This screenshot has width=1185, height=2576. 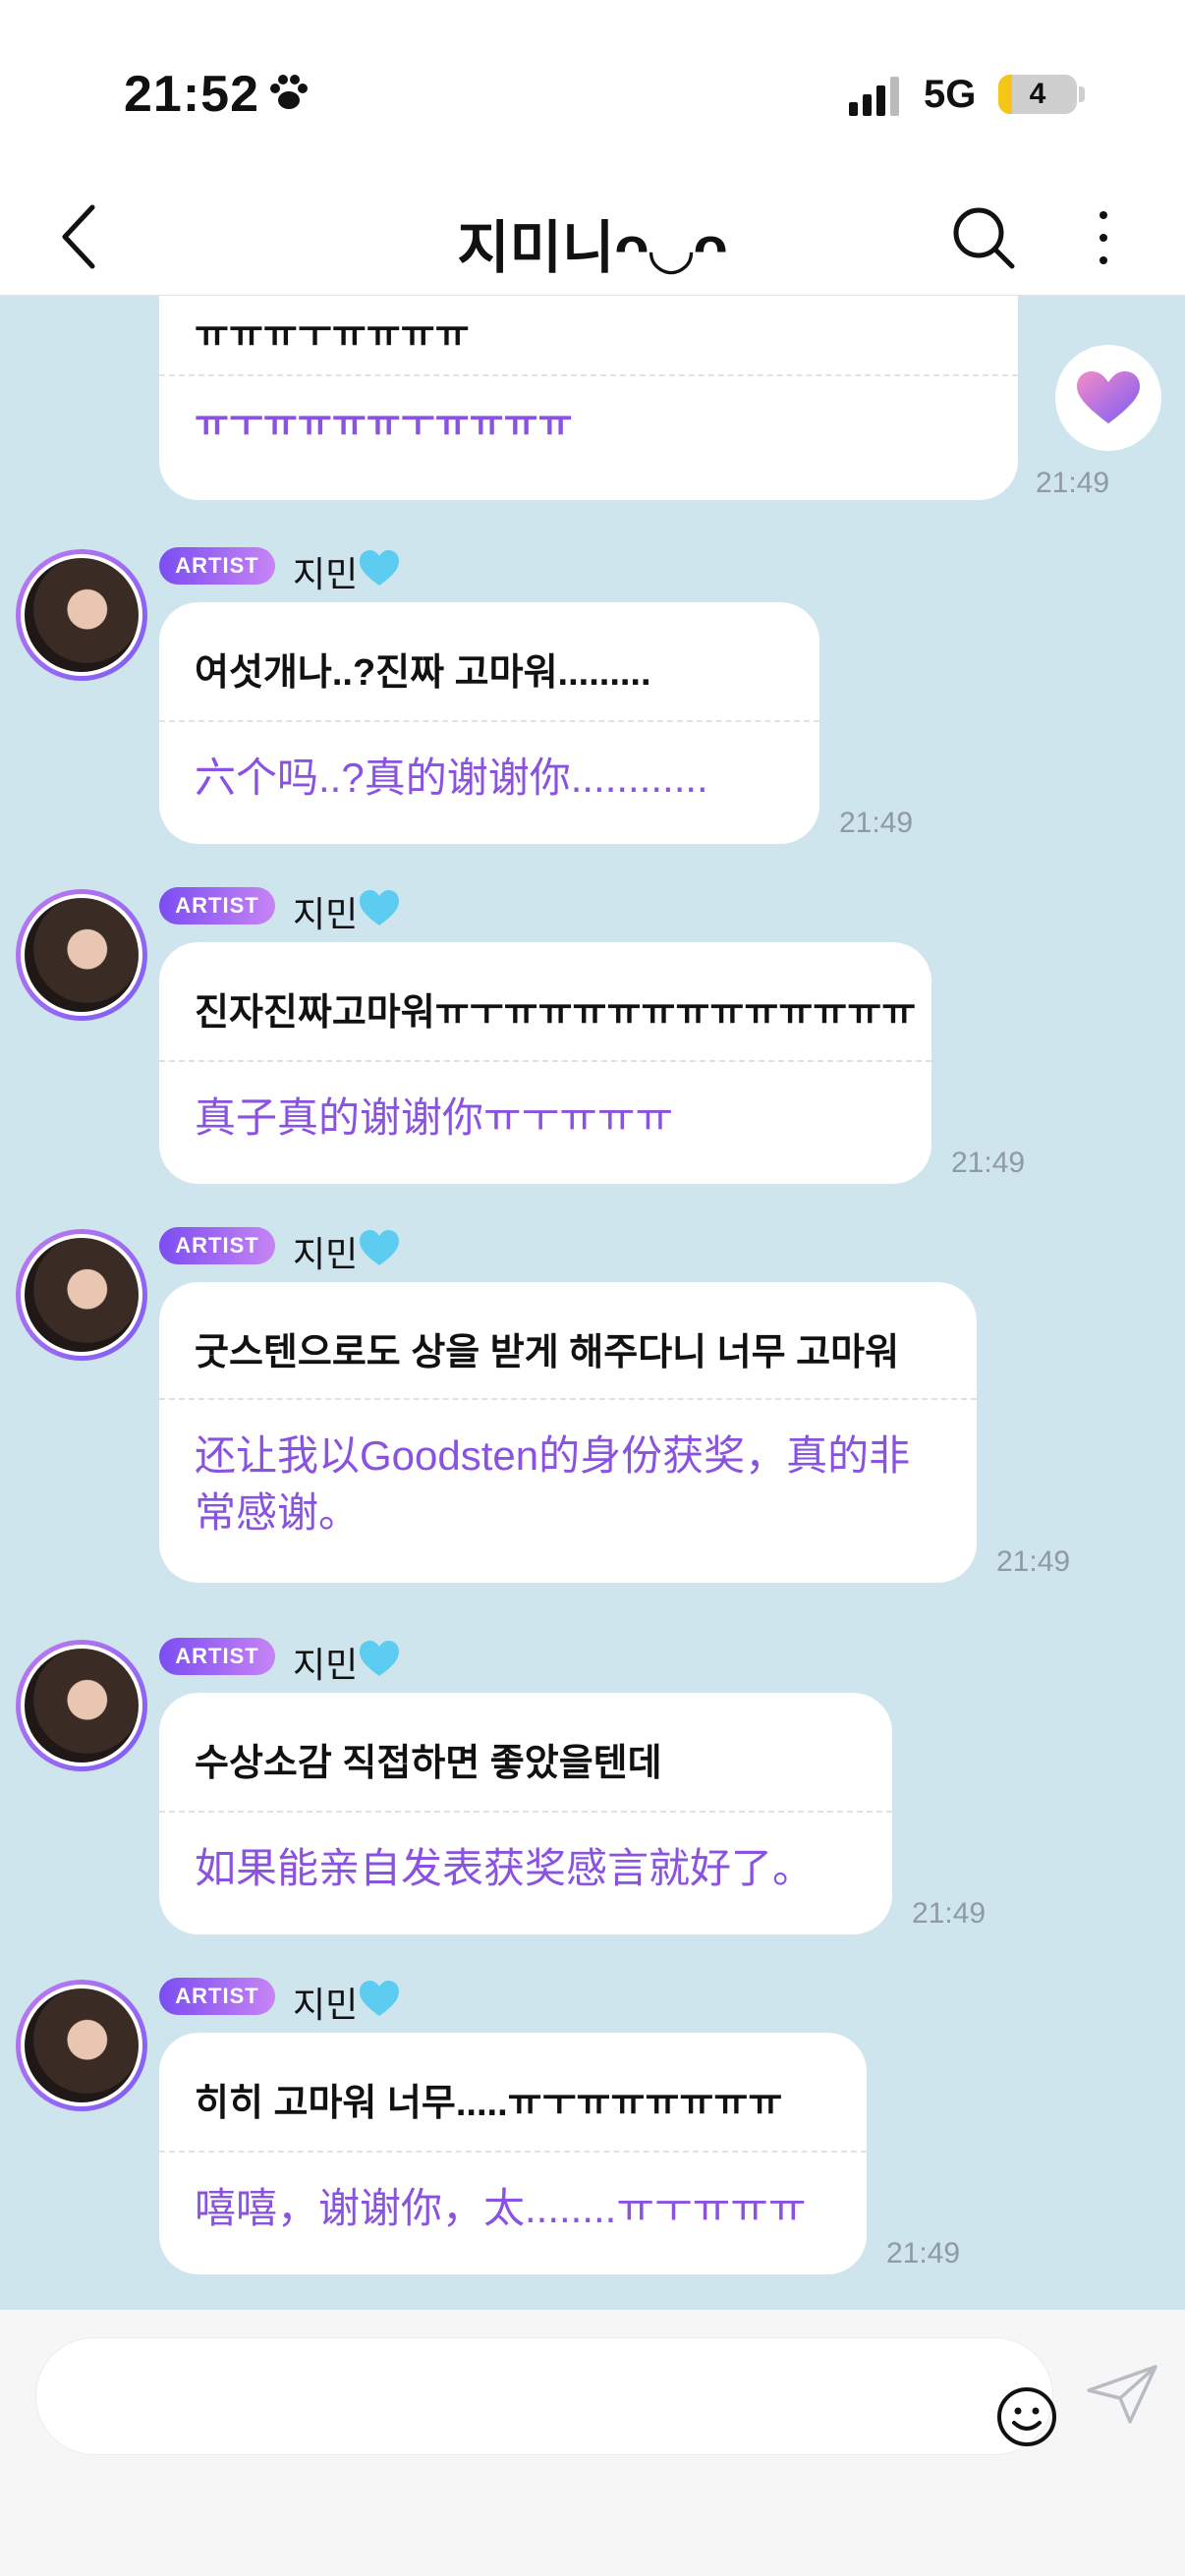 I want to click on battery-indicator: 4, so click(x=1038, y=94).